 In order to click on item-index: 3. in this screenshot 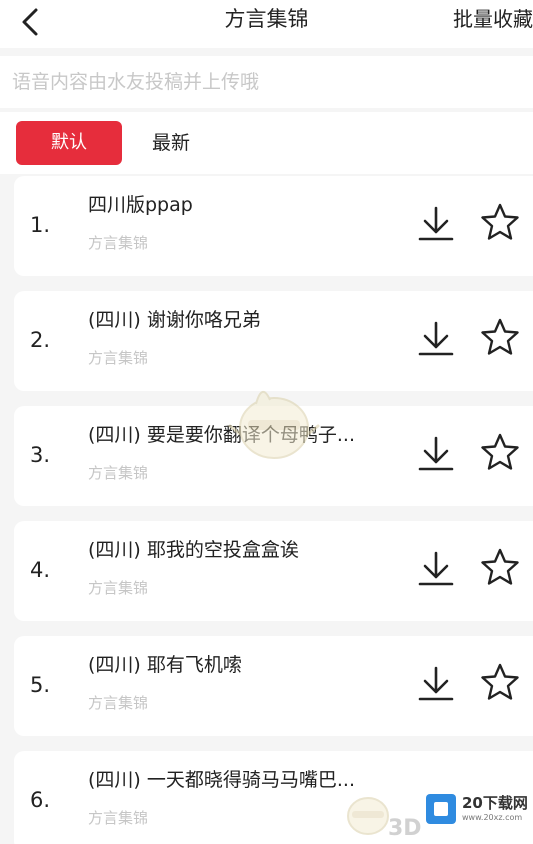, I will do `click(40, 455)`.